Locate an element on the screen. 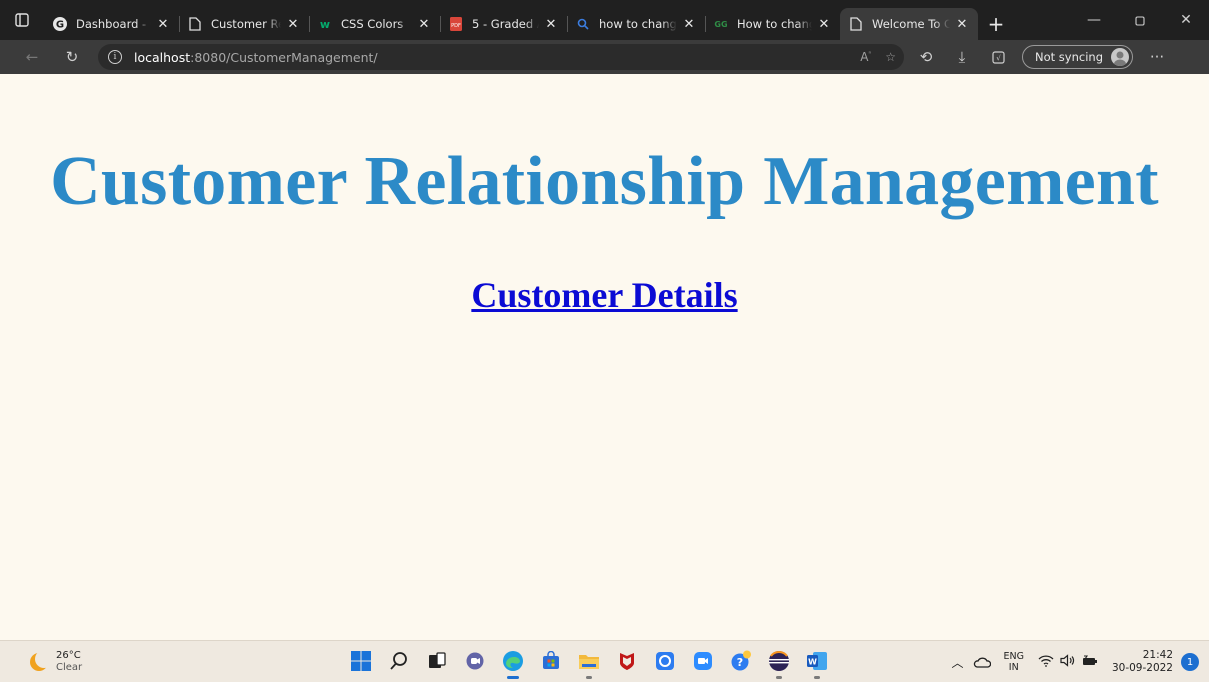  store-icon is located at coordinates (551, 660).